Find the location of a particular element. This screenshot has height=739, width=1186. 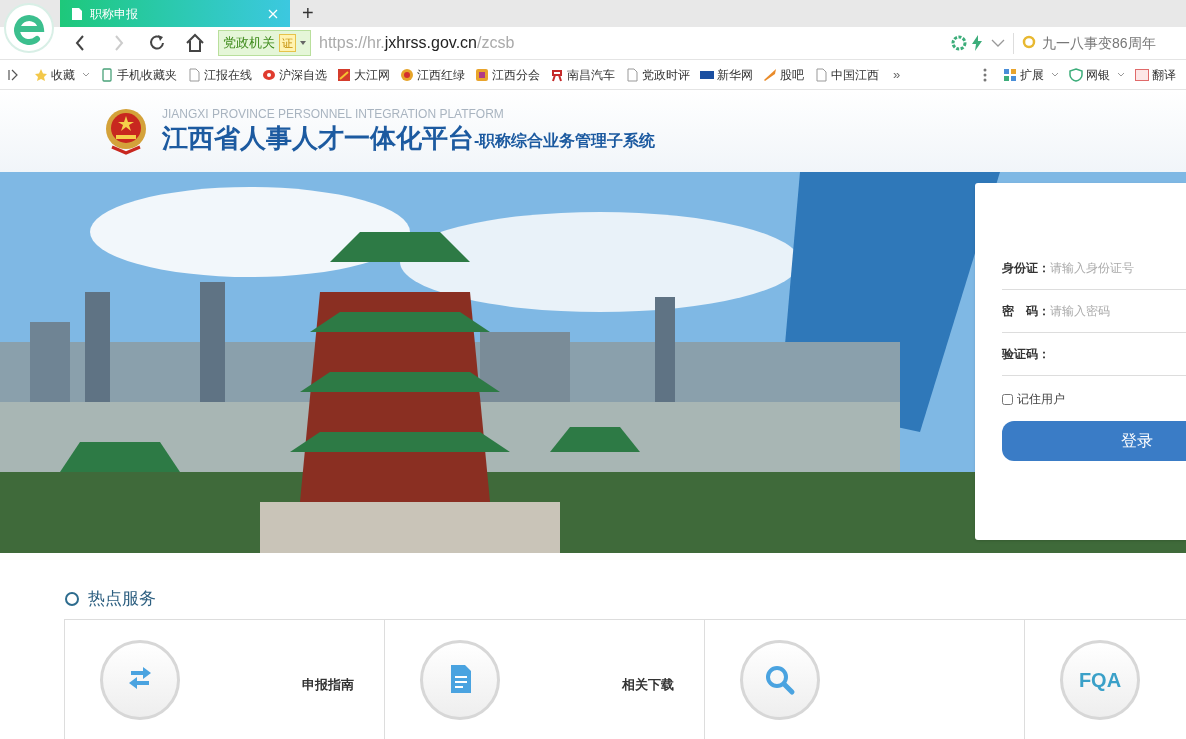

more-icon is located at coordinates (985, 74).